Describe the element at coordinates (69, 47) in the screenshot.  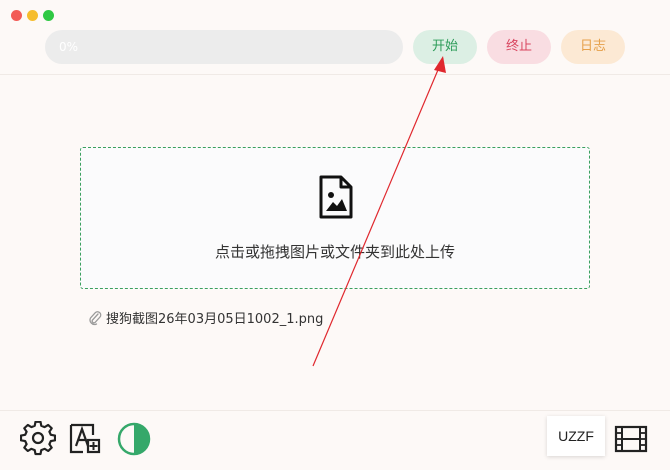
I see `progress-text: 0%` at that location.